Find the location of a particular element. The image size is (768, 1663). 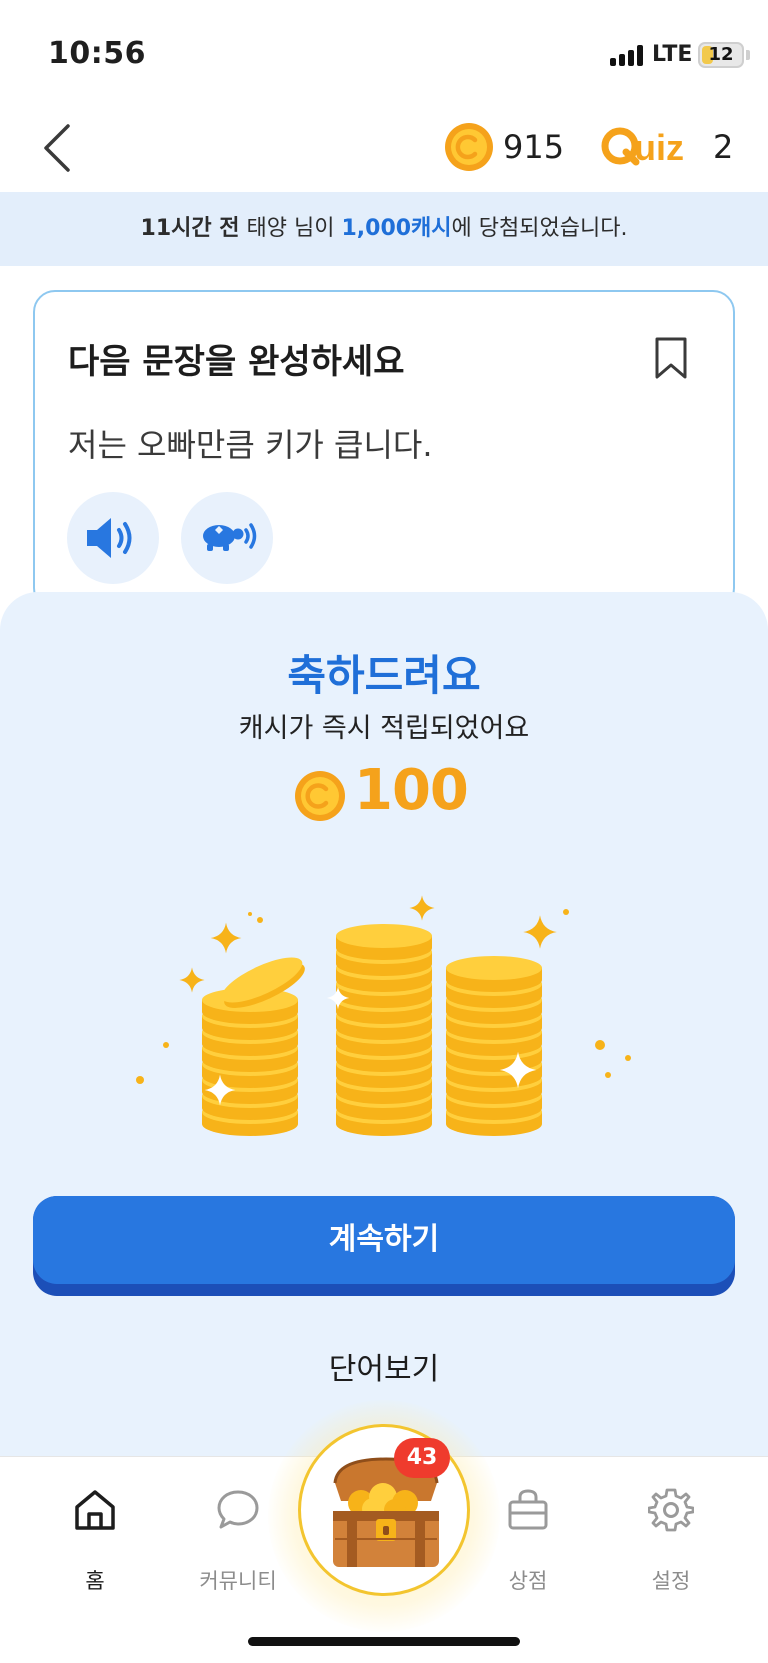

winner-notice-banner: 11시간 전 태양 님이 1,000캐시에 당첨되었습니다. is located at coordinates (384, 229).